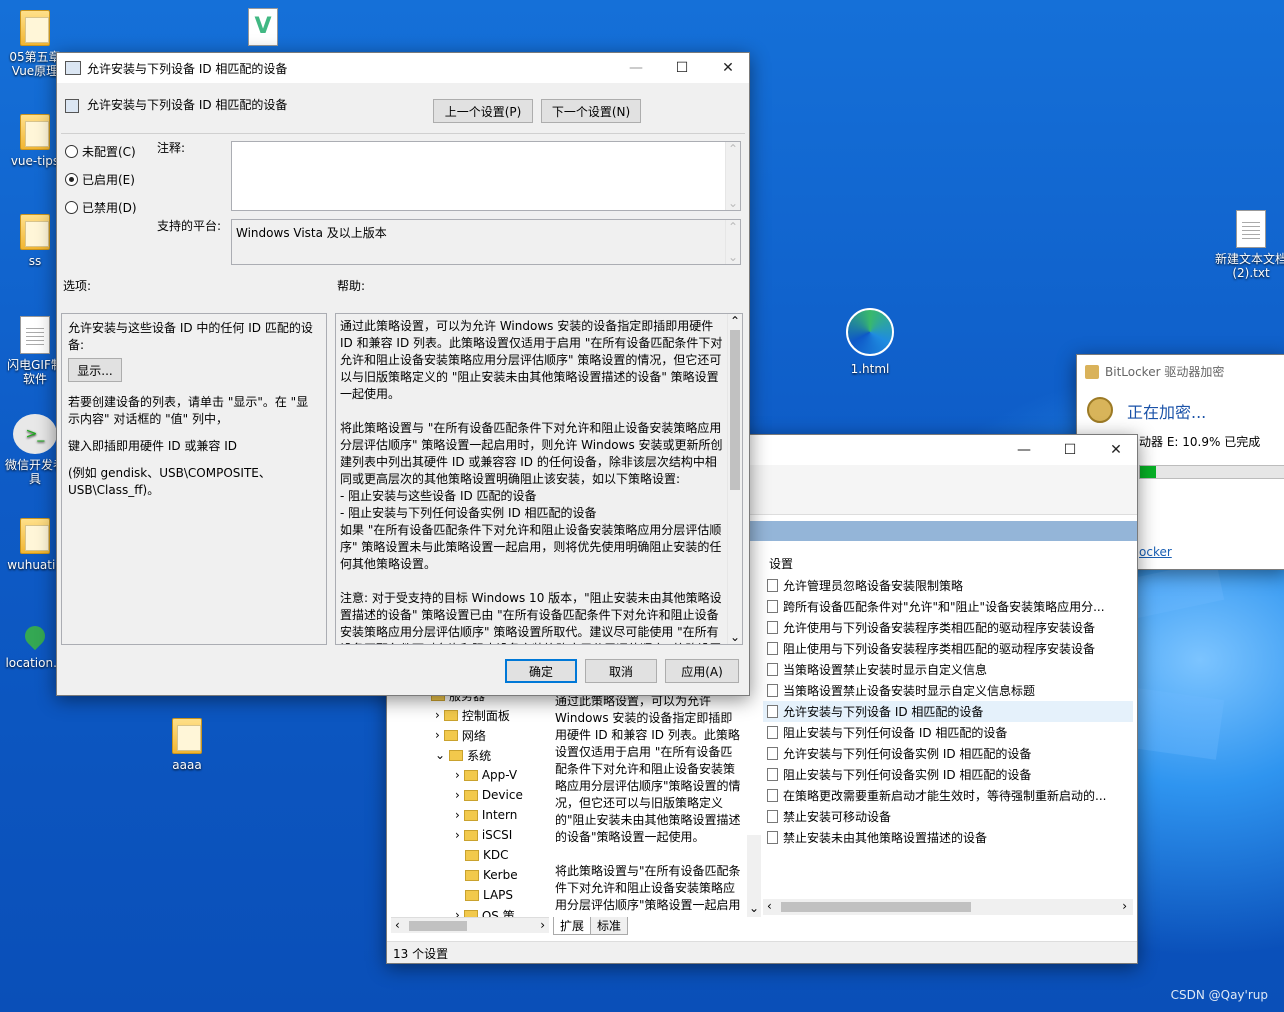  What do you see at coordinates (735, 410) in the screenshot?
I see `scroll-thumb` at bounding box center [735, 410].